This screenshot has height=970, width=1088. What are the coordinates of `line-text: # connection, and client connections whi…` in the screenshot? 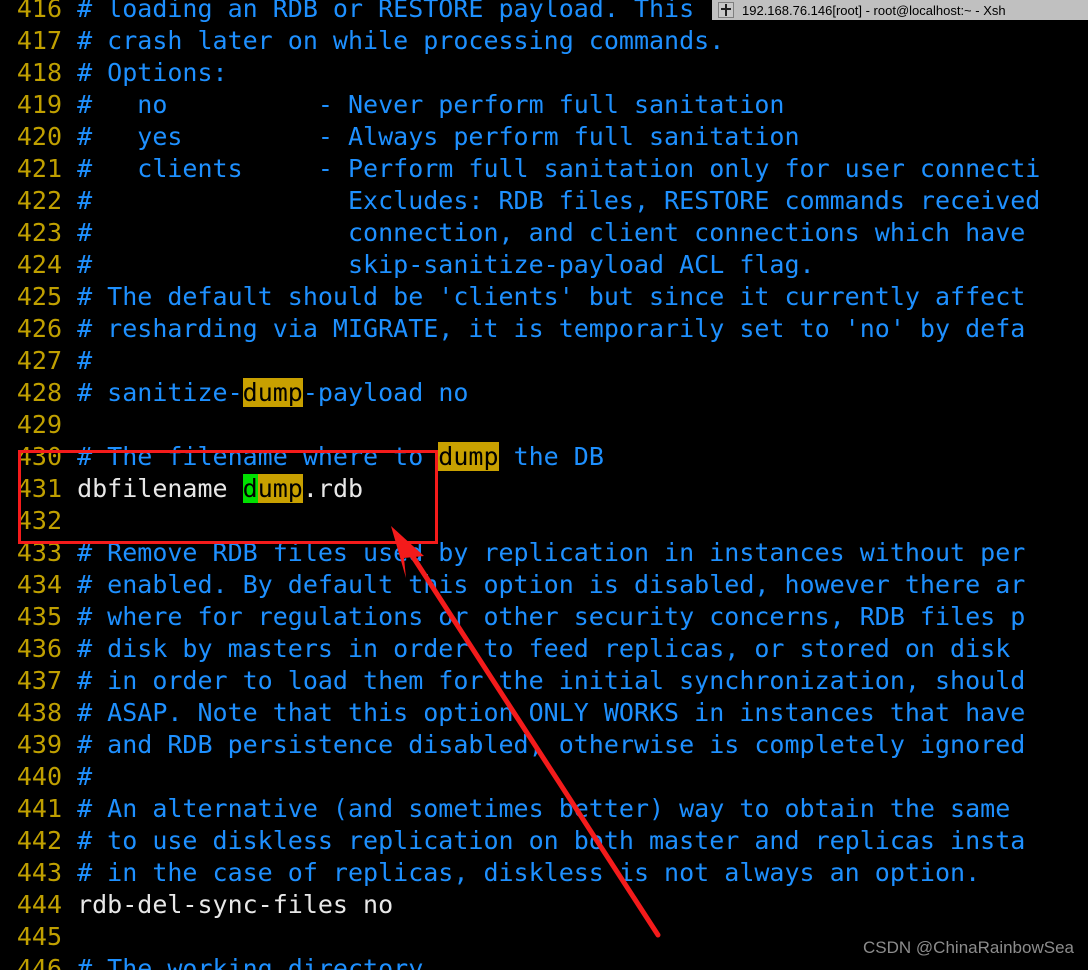 It's located at (559, 232).